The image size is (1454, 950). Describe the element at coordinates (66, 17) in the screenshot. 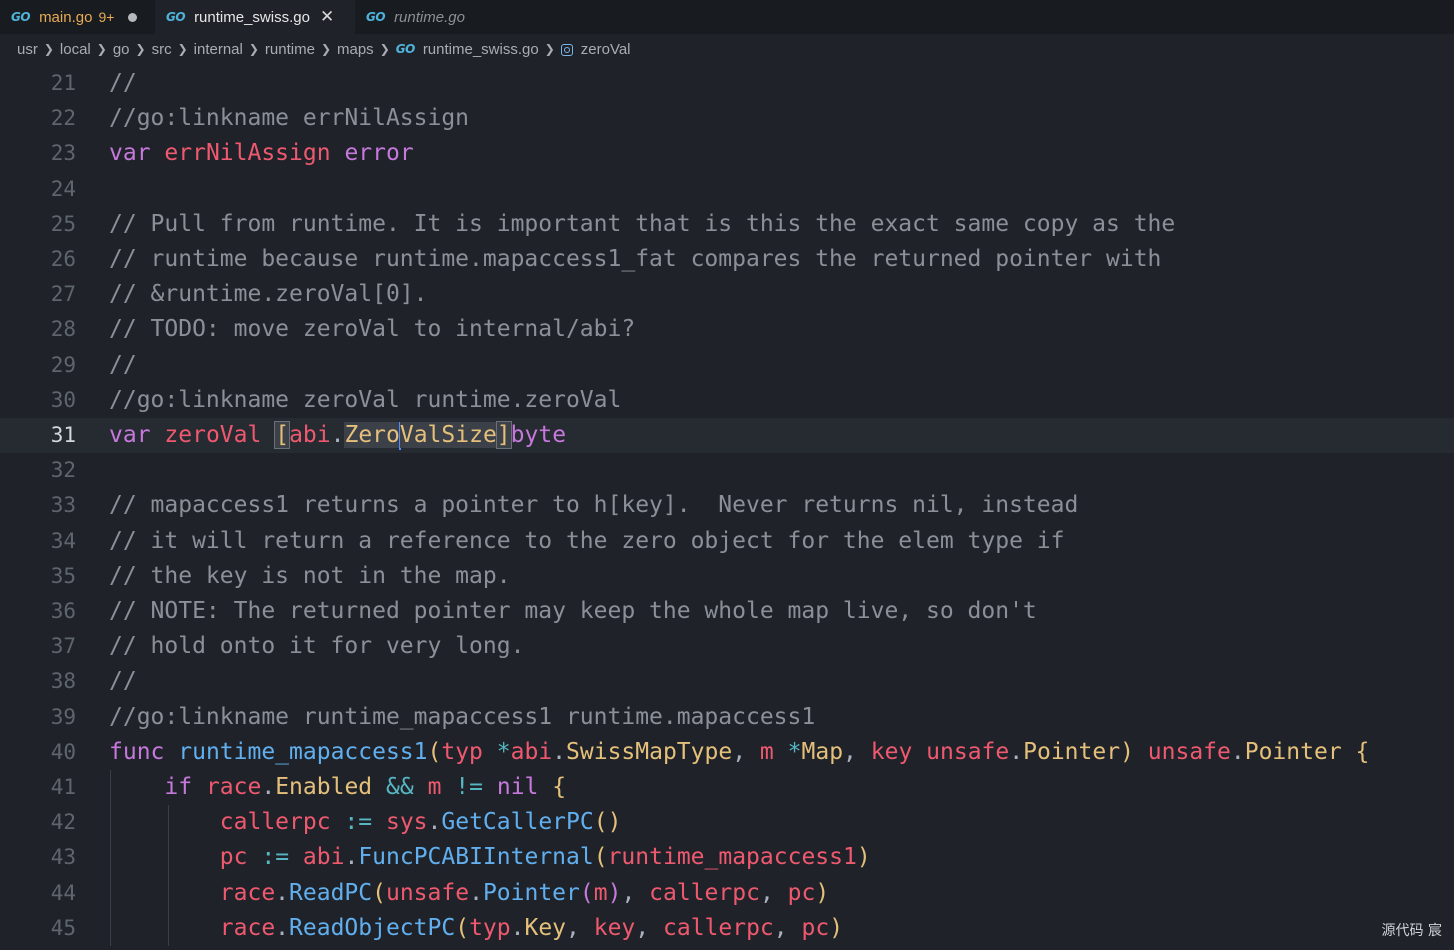

I see `tab-label: main.go` at that location.